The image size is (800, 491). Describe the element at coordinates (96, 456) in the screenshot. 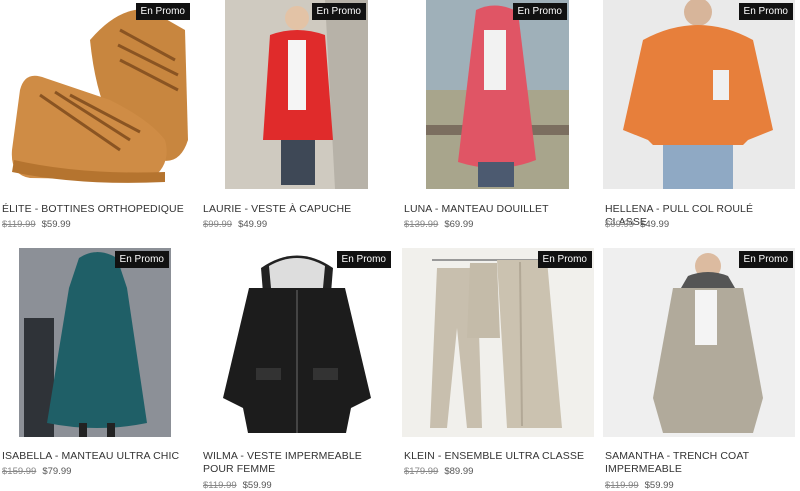

I see `product-title: ISABELLA - MANTEAU ULTRA CHIC` at that location.